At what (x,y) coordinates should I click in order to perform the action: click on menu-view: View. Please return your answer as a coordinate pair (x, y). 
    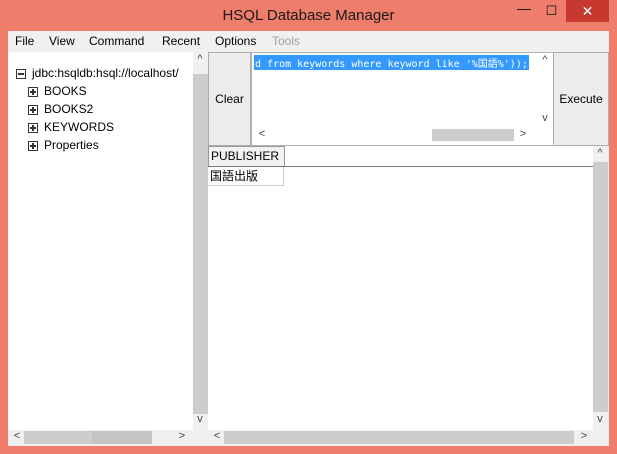
    Looking at the image, I should click on (62, 41).